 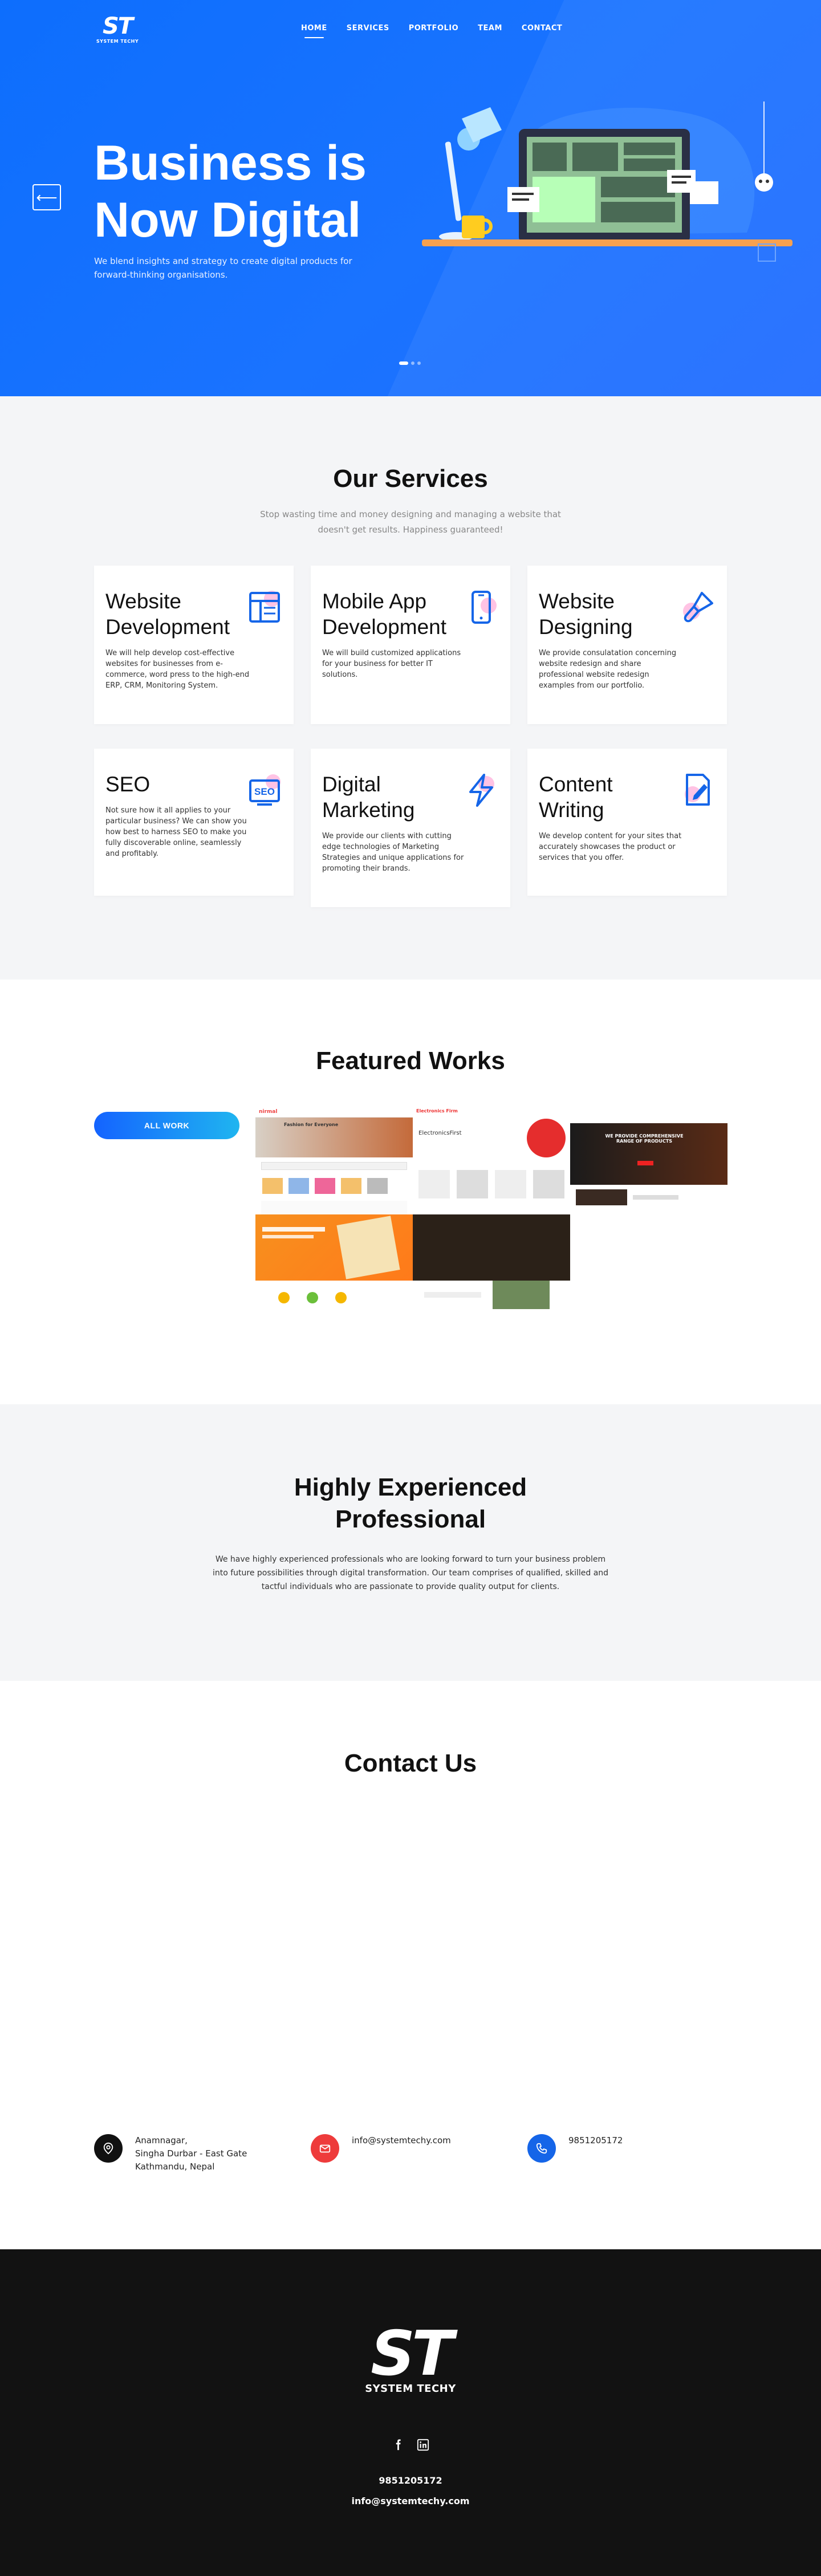 I want to click on linkedin-icon, so click(x=423, y=2445).